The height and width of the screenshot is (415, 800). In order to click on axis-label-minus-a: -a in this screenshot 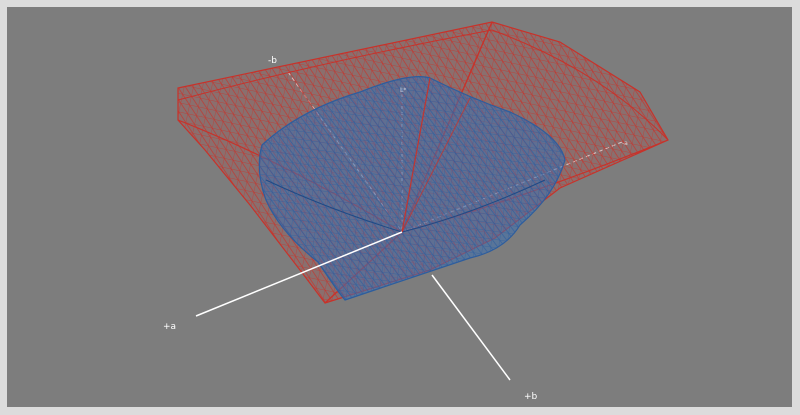, I will do `click(625, 143)`.